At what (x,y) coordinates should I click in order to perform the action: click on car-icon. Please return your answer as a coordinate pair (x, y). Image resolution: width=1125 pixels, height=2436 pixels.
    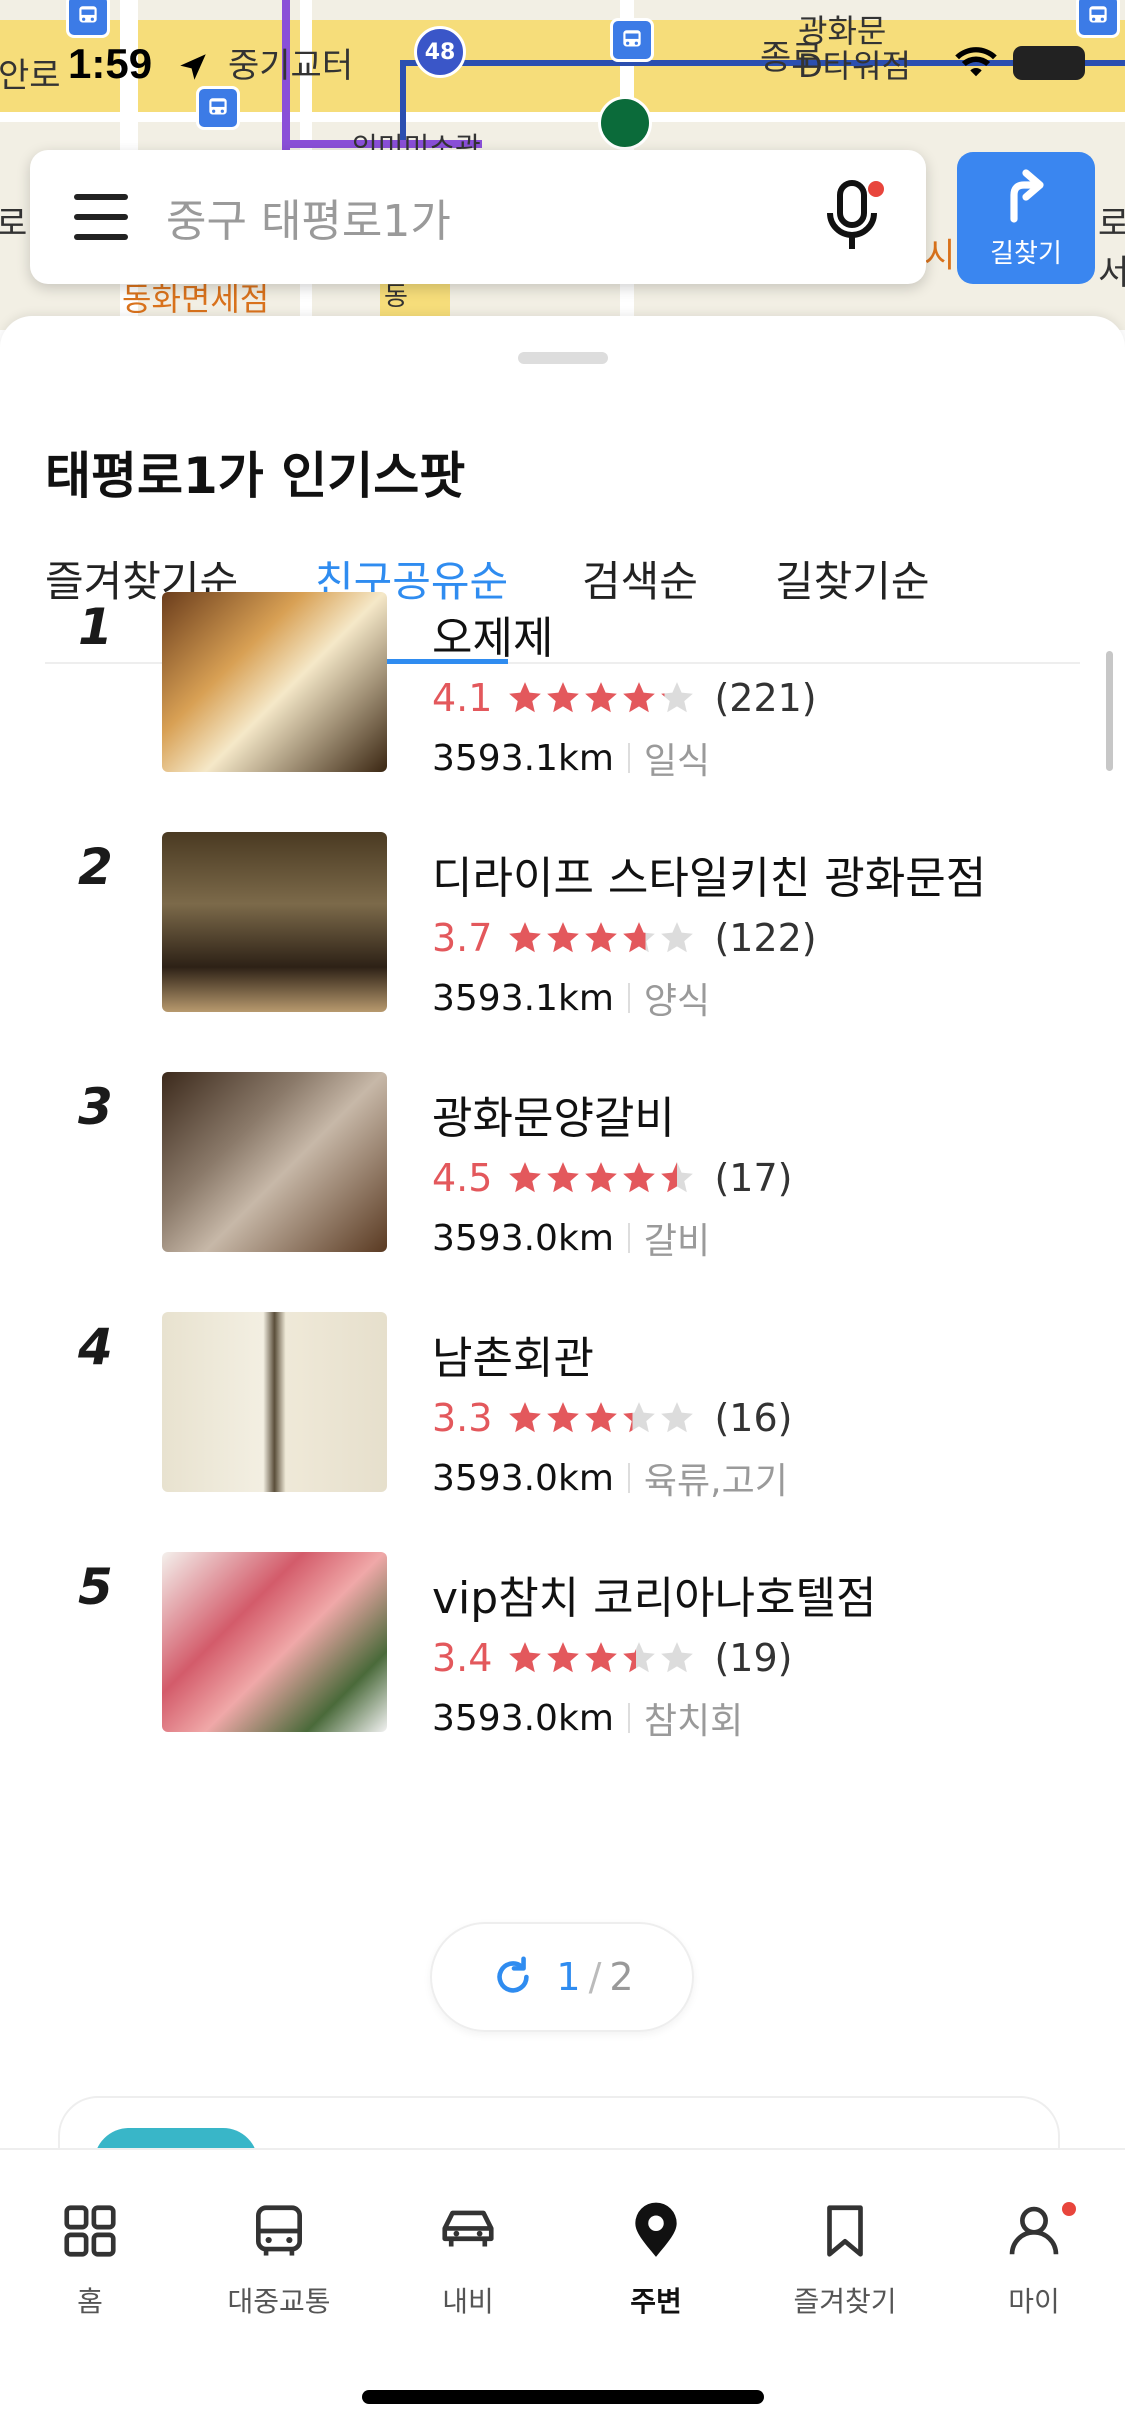
    Looking at the image, I should click on (468, 2228).